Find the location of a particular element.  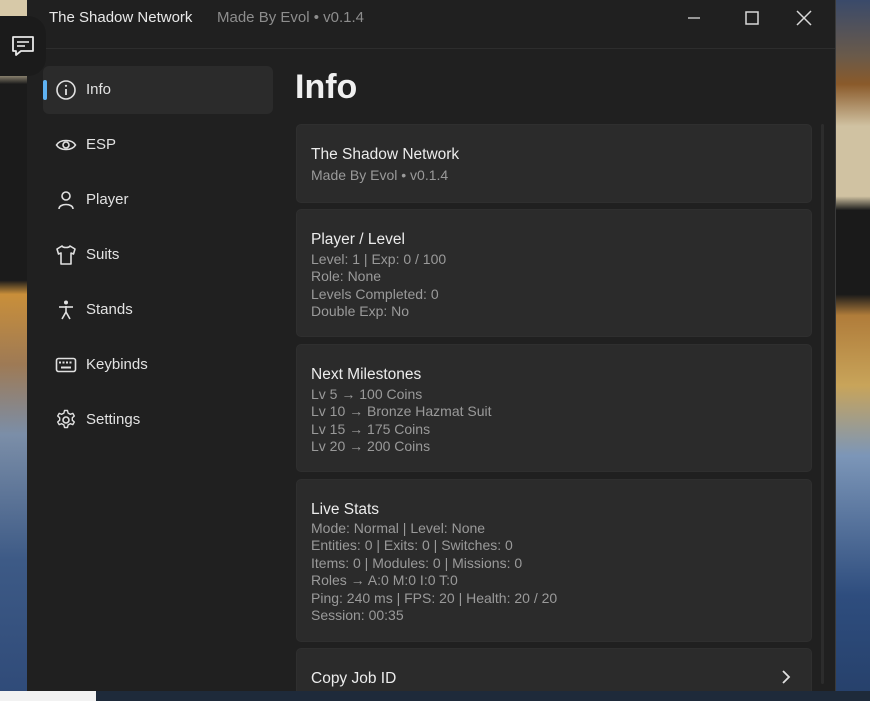

card-line: Lv 5 → 100 Coins is located at coordinates (367, 394).